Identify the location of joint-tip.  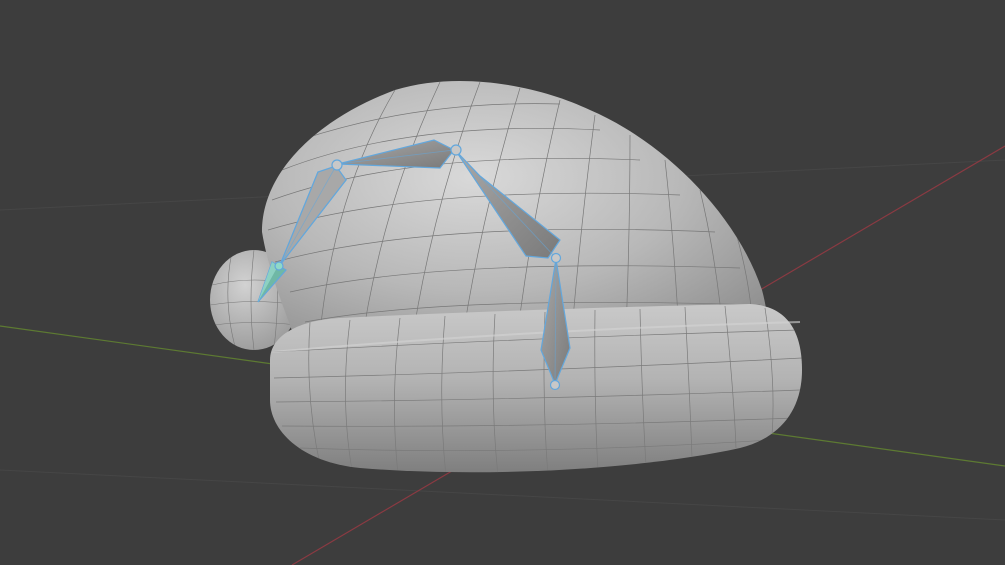
(279, 266).